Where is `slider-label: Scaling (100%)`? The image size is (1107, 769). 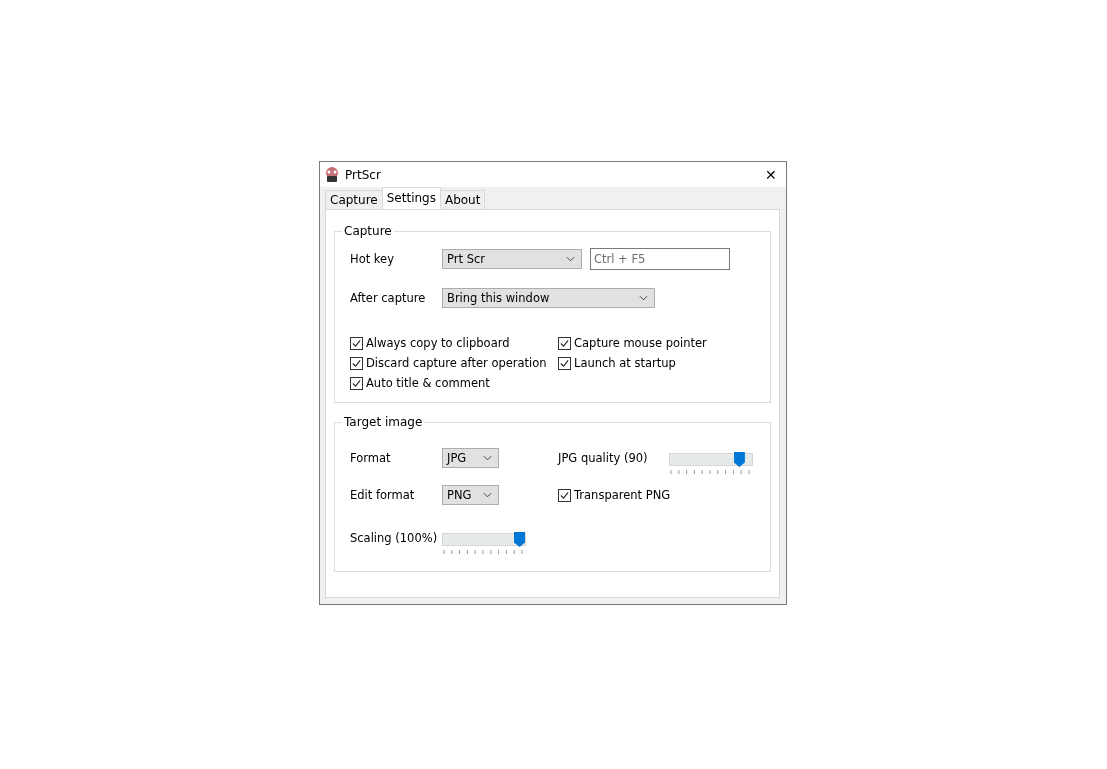
slider-label: Scaling (100%) is located at coordinates (394, 538).